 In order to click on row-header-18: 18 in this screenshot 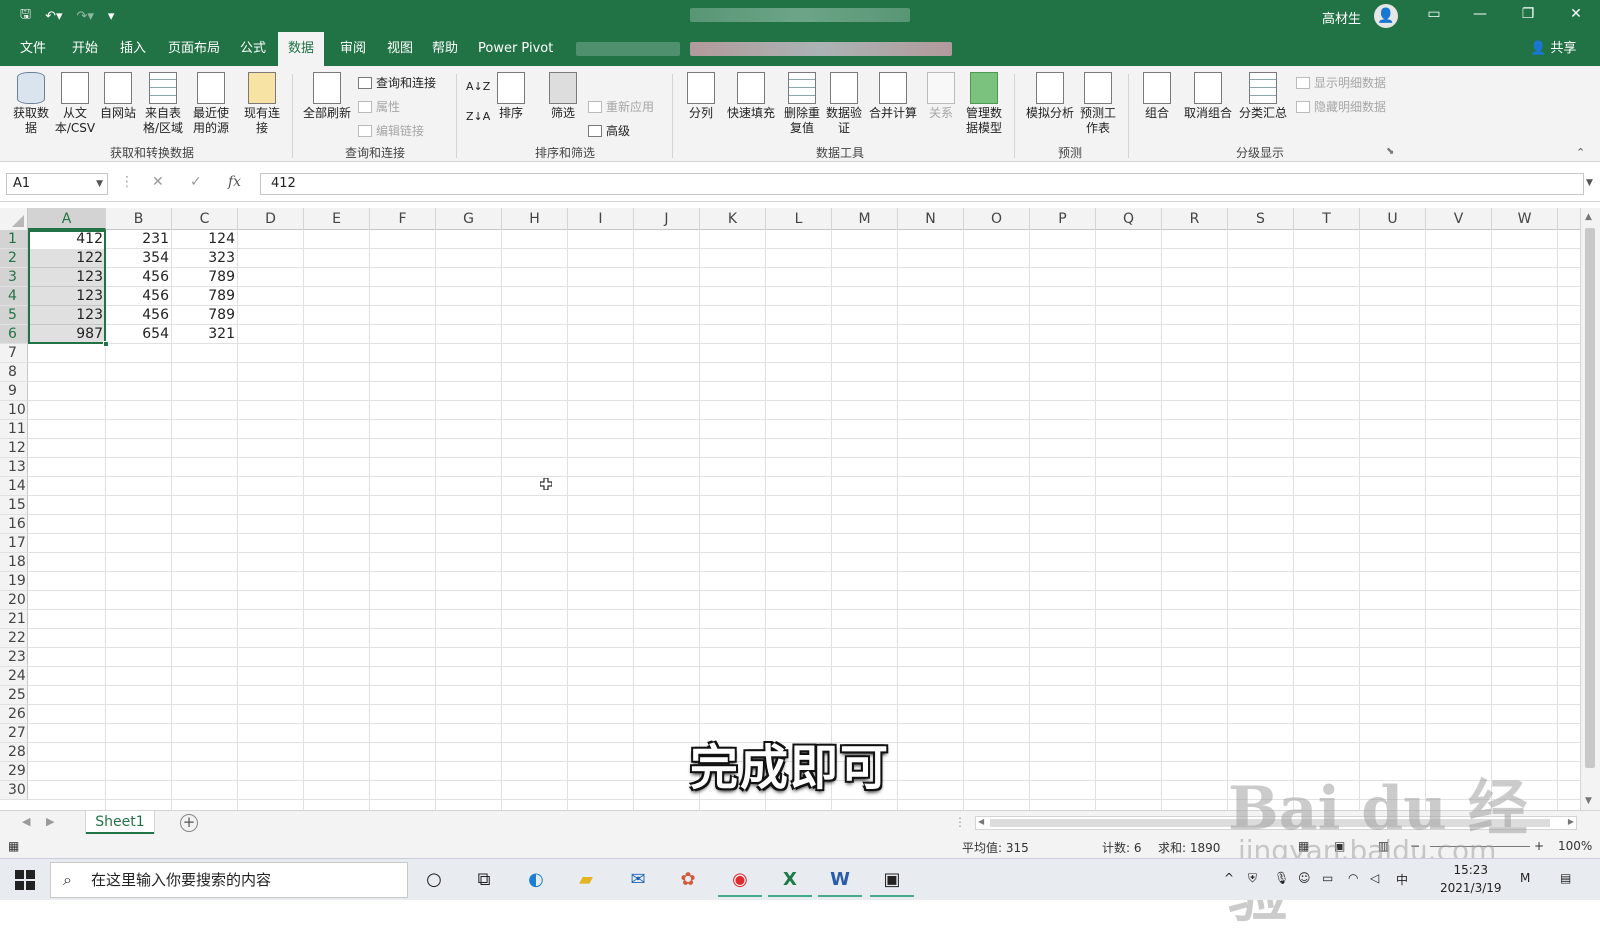, I will do `click(14, 562)`.